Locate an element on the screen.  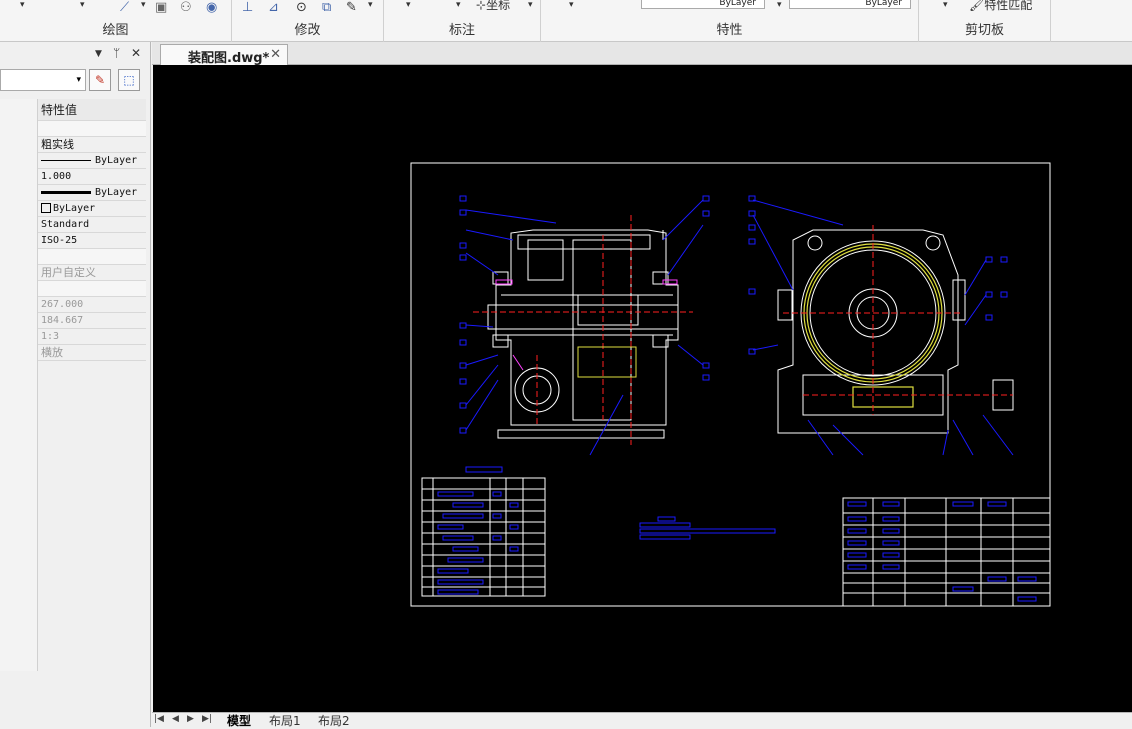
next-tab-icon: ▶ is located at coordinates (190, 719).